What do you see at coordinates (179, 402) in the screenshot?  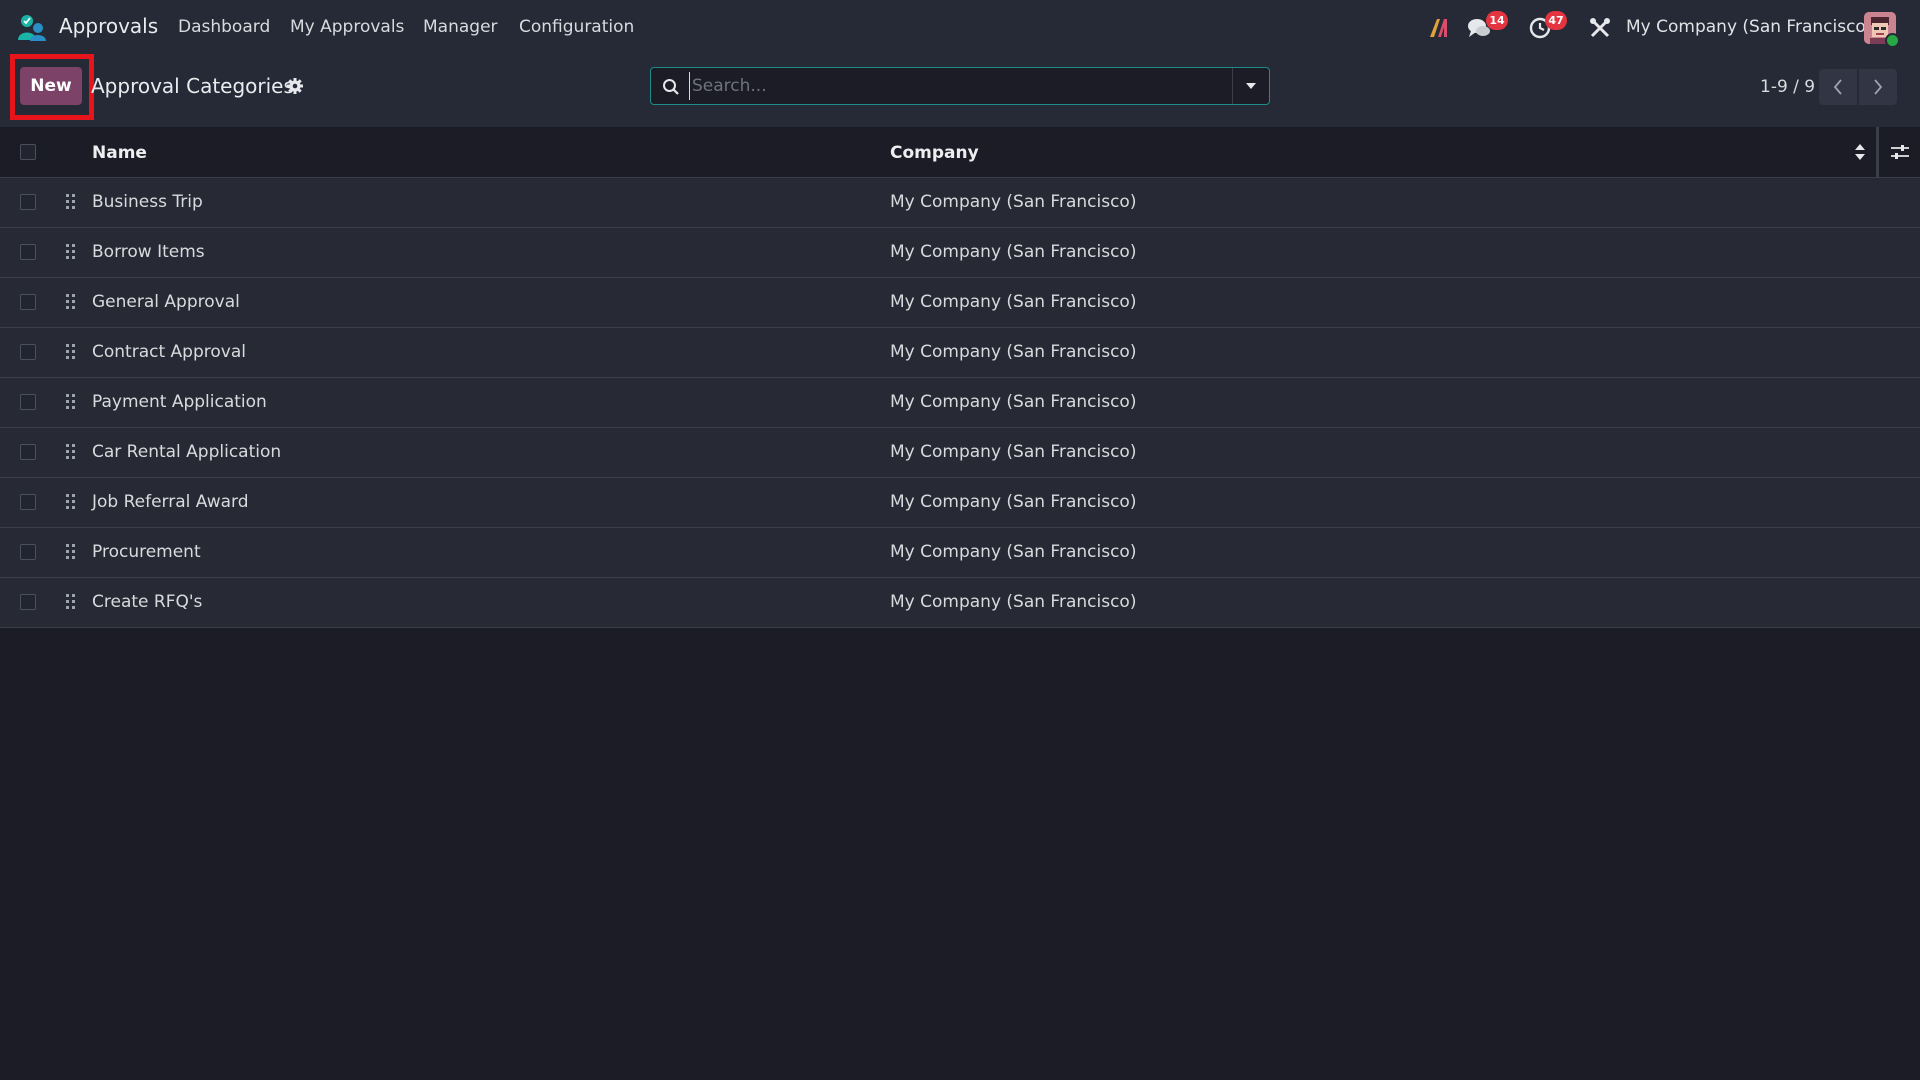 I see `cell-name: Payment Application` at bounding box center [179, 402].